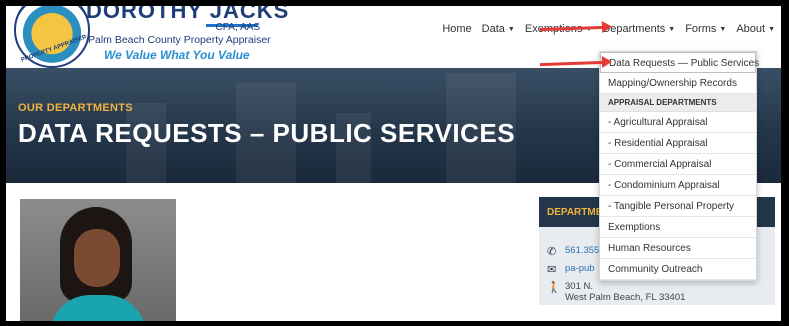  What do you see at coordinates (579, 286) in the screenshot?
I see `address-line-1: 301 N.` at bounding box center [579, 286].